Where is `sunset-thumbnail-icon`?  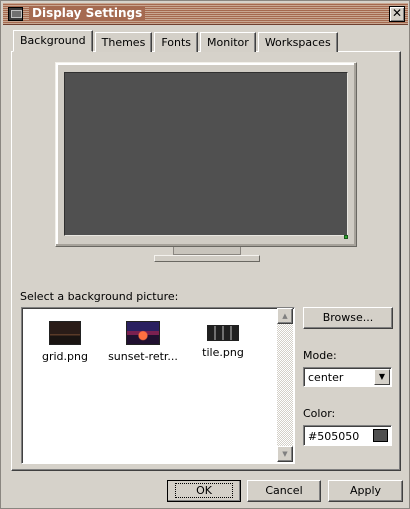 sunset-thumbnail-icon is located at coordinates (143, 333).